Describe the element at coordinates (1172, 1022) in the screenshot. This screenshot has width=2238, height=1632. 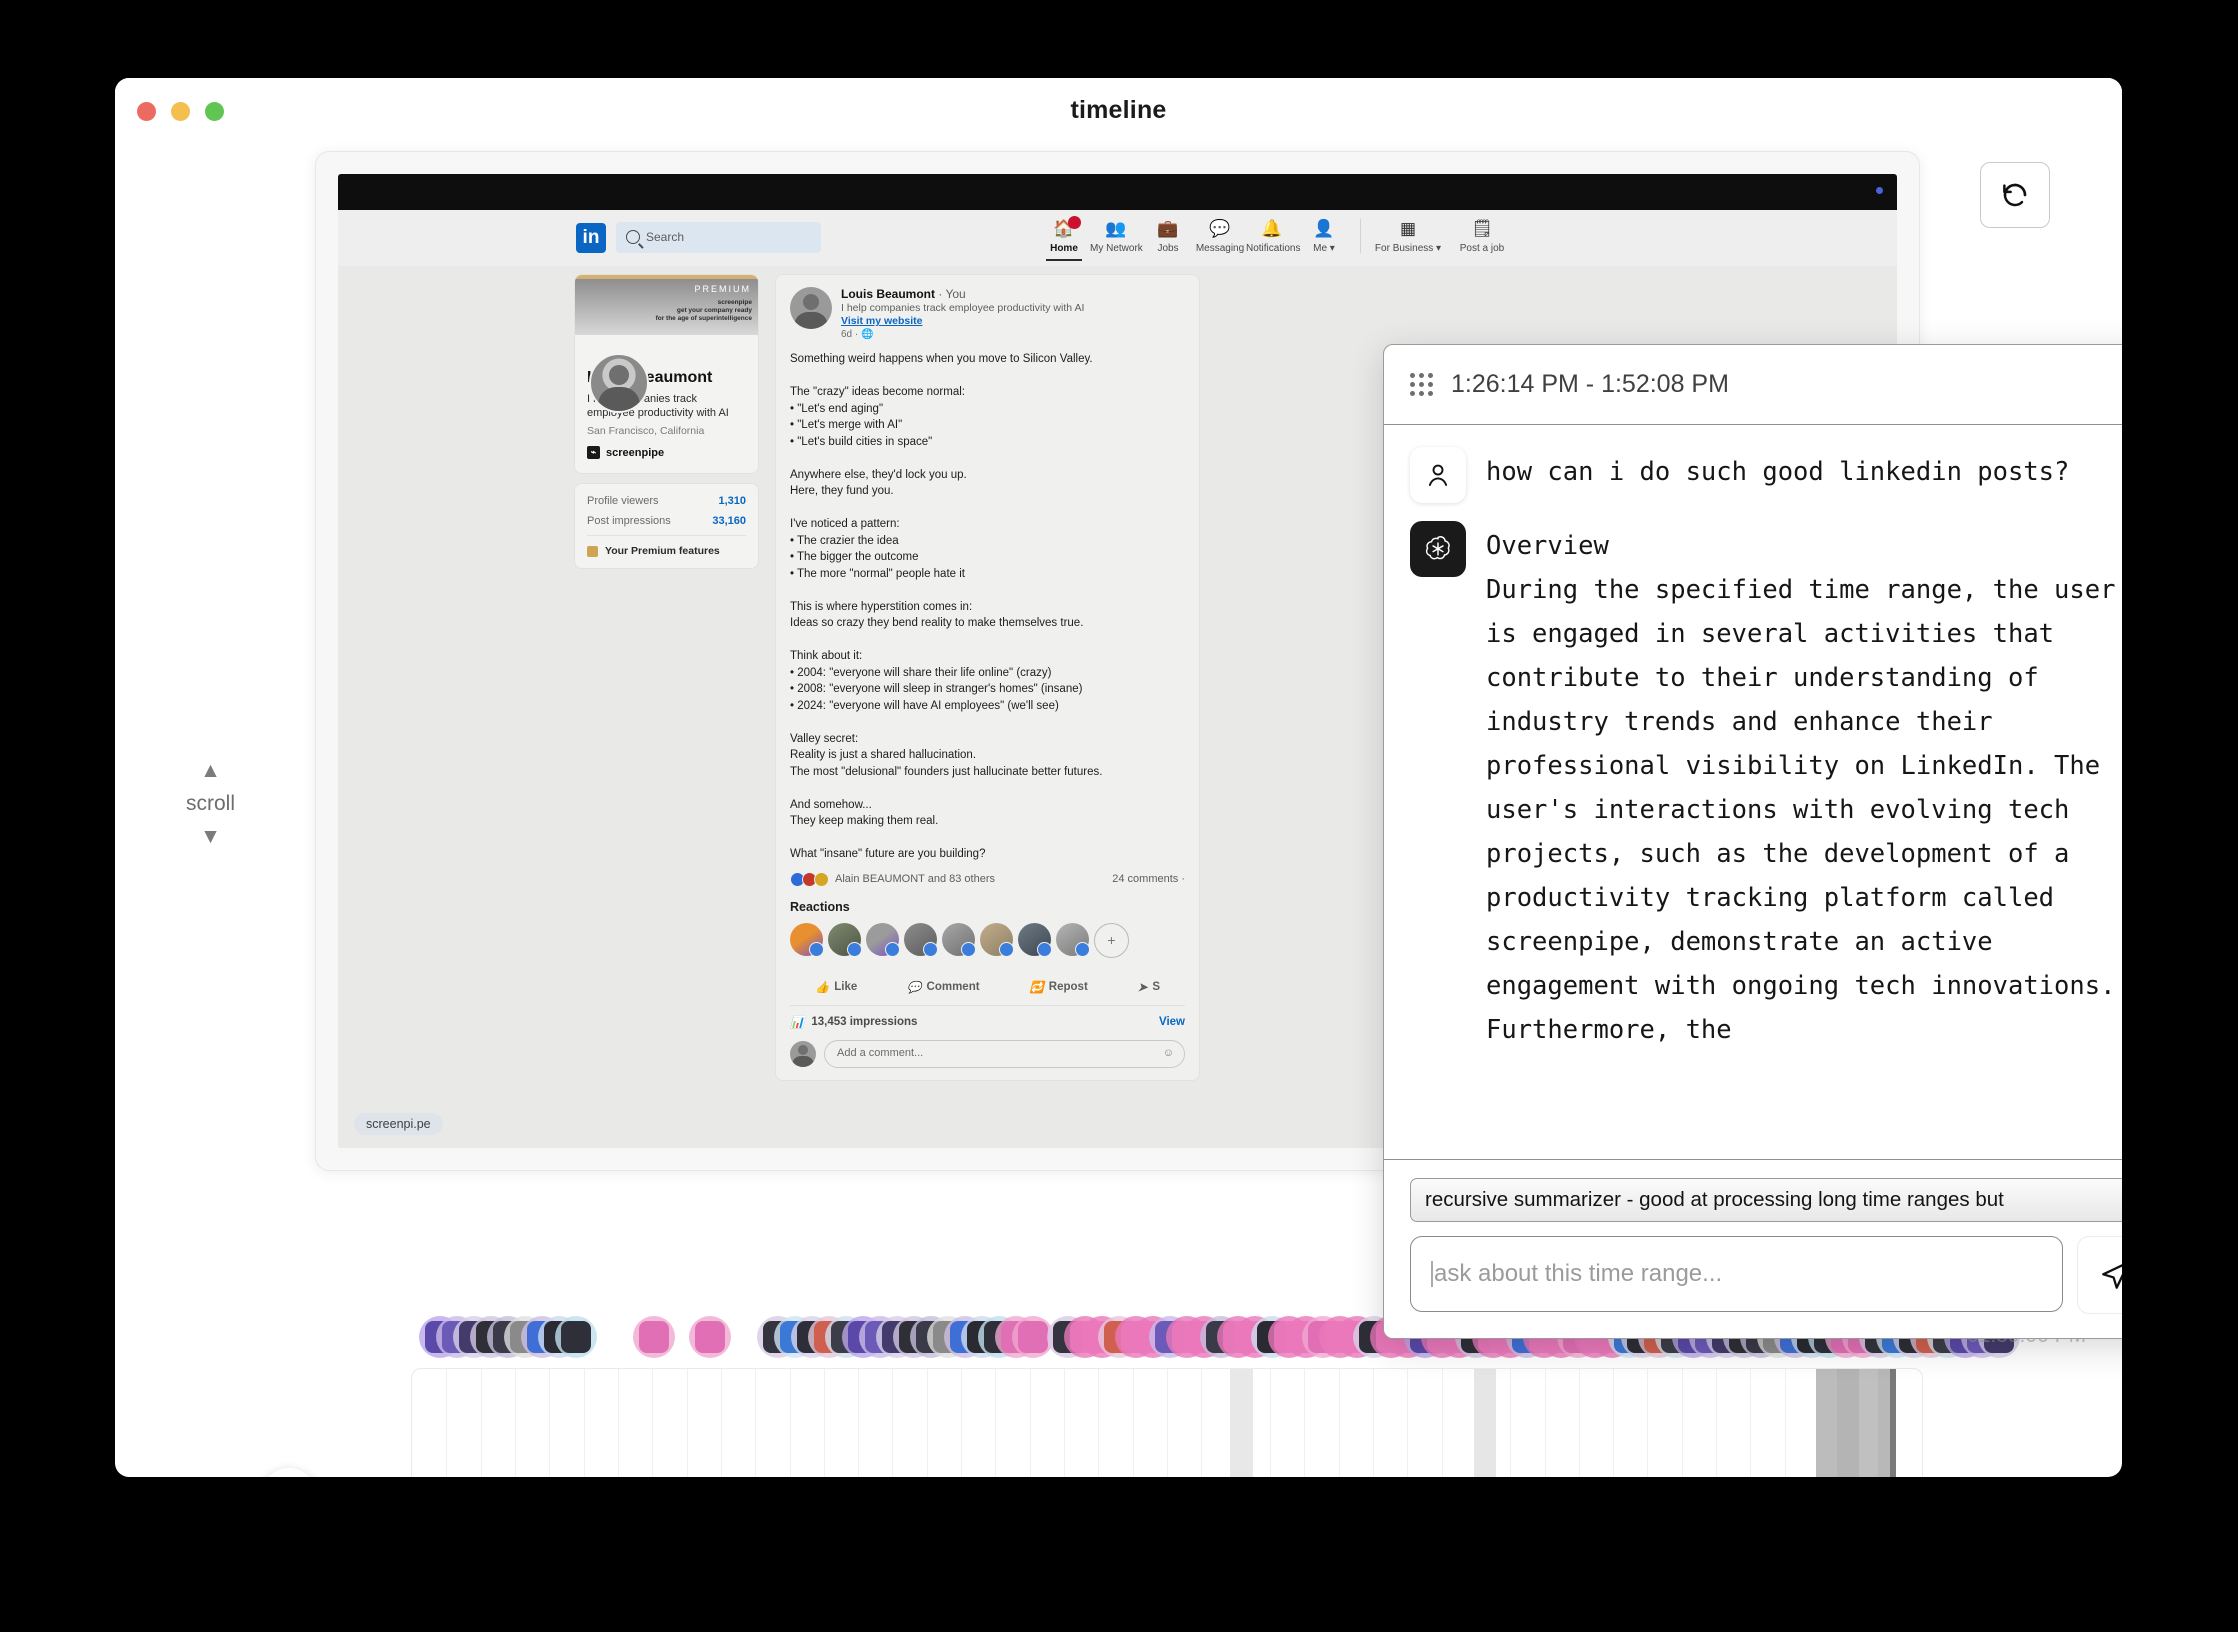
I see `view-analytics-link: View` at that location.